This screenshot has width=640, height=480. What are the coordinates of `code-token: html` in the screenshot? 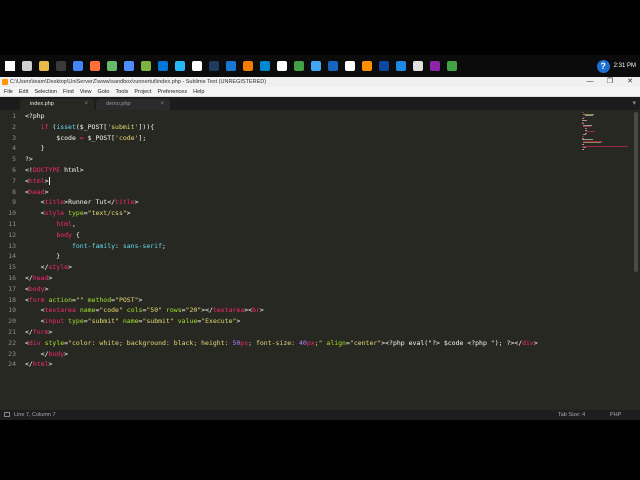 It's located at (40, 364).